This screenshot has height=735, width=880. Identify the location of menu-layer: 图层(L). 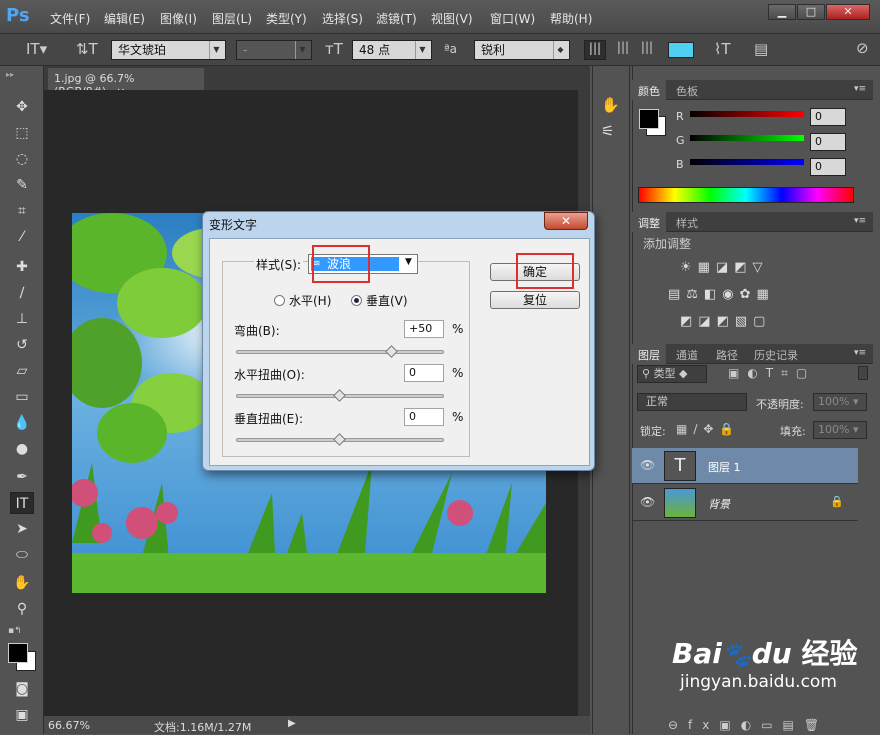
(232, 18).